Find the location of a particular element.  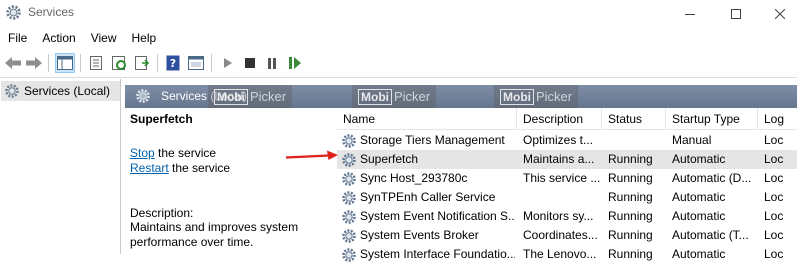

restart-service-icon is located at coordinates (295, 63).